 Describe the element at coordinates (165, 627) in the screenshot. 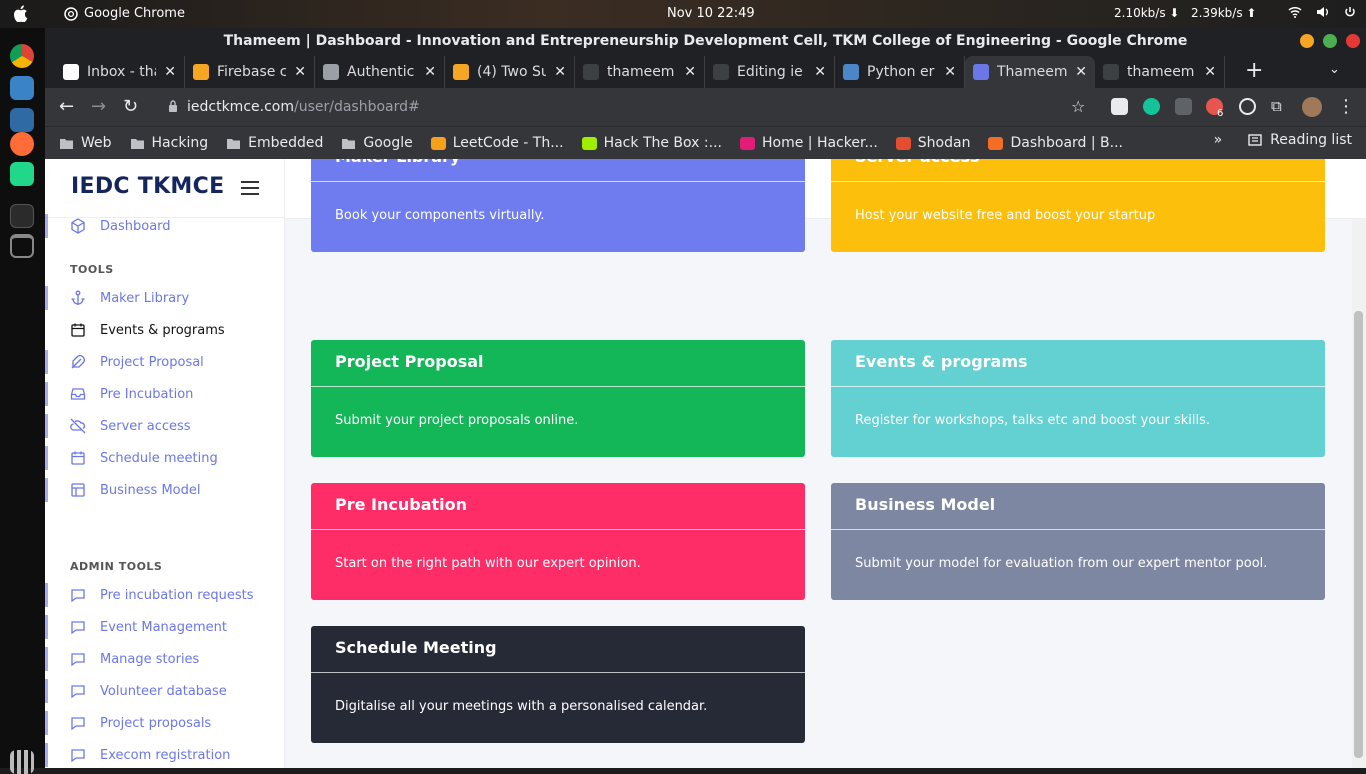

I see `sidebar-admin-item-event-management: Event Management` at that location.